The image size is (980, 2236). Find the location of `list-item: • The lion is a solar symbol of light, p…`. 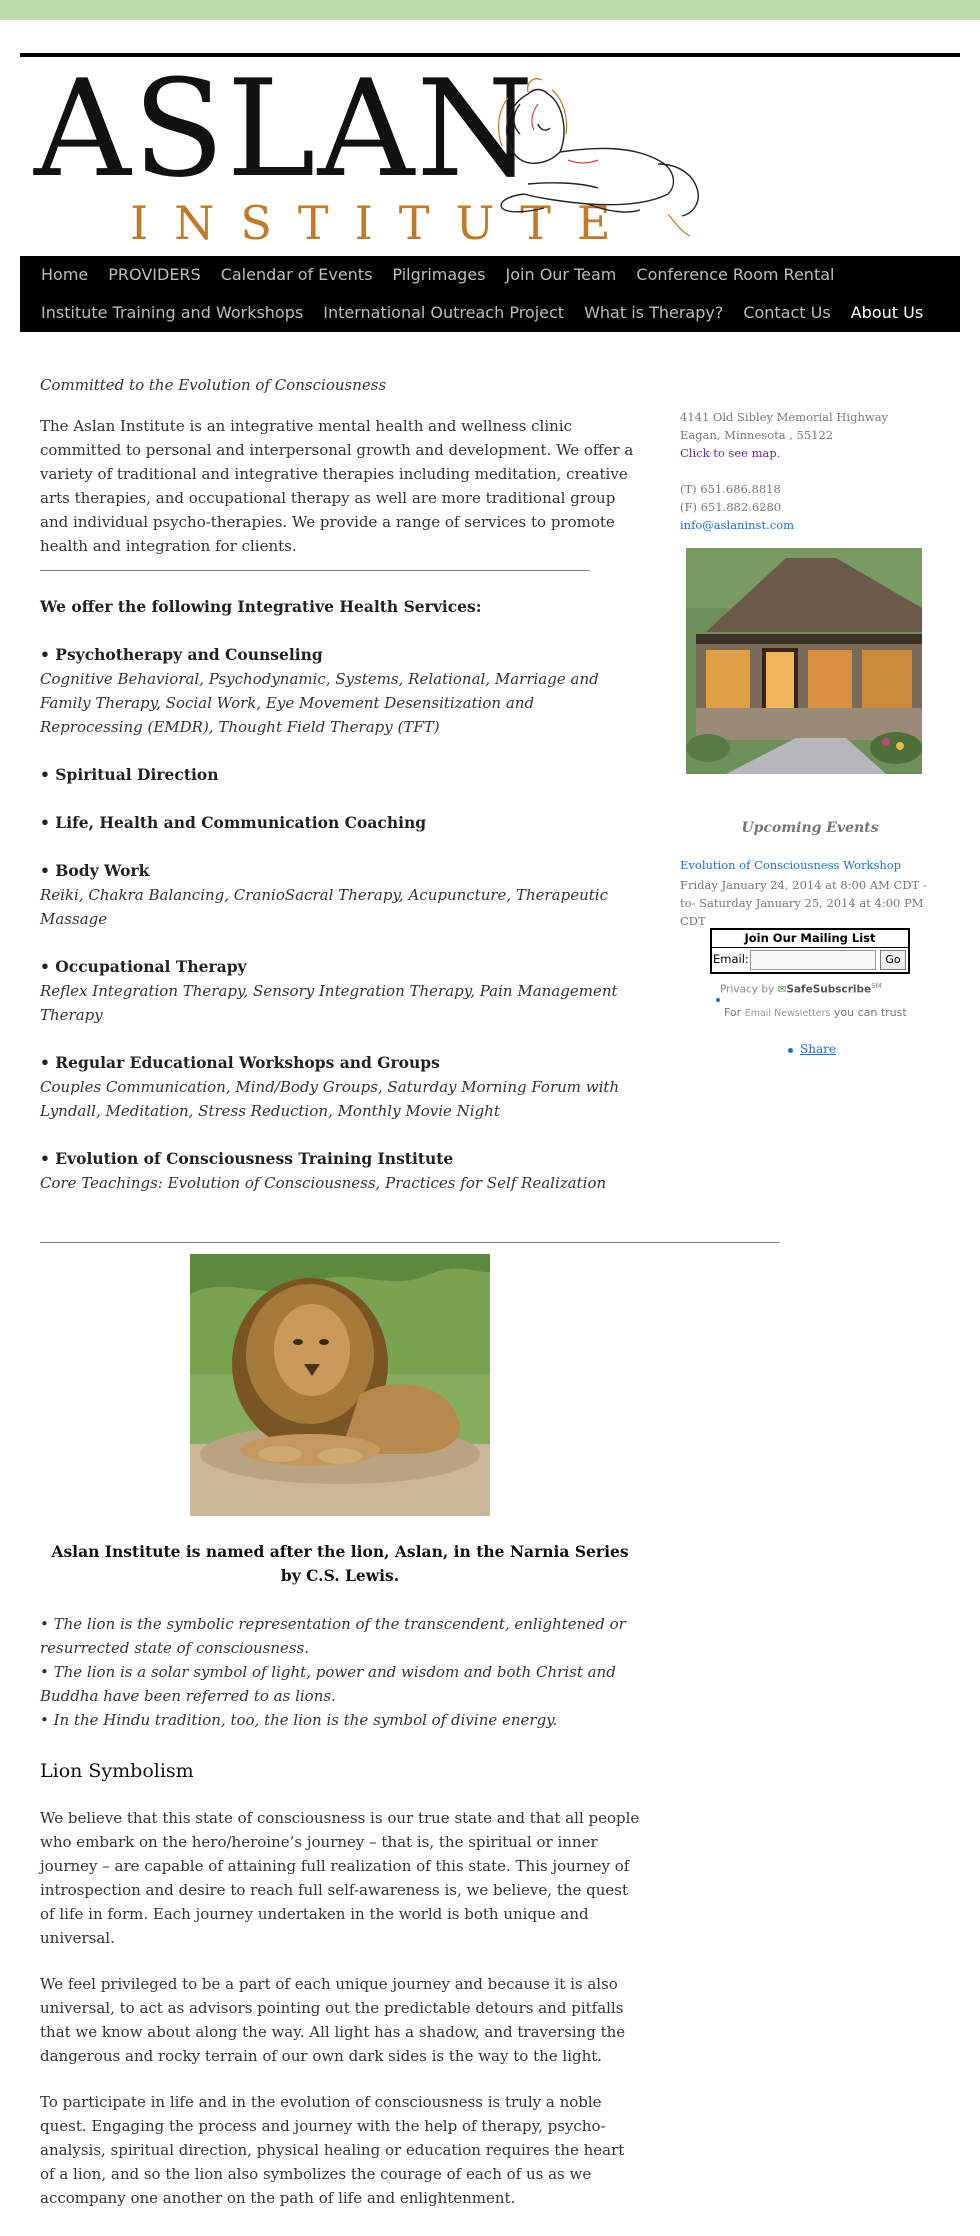

list-item: • The lion is a solar symbol of light, p… is located at coordinates (328, 1684).